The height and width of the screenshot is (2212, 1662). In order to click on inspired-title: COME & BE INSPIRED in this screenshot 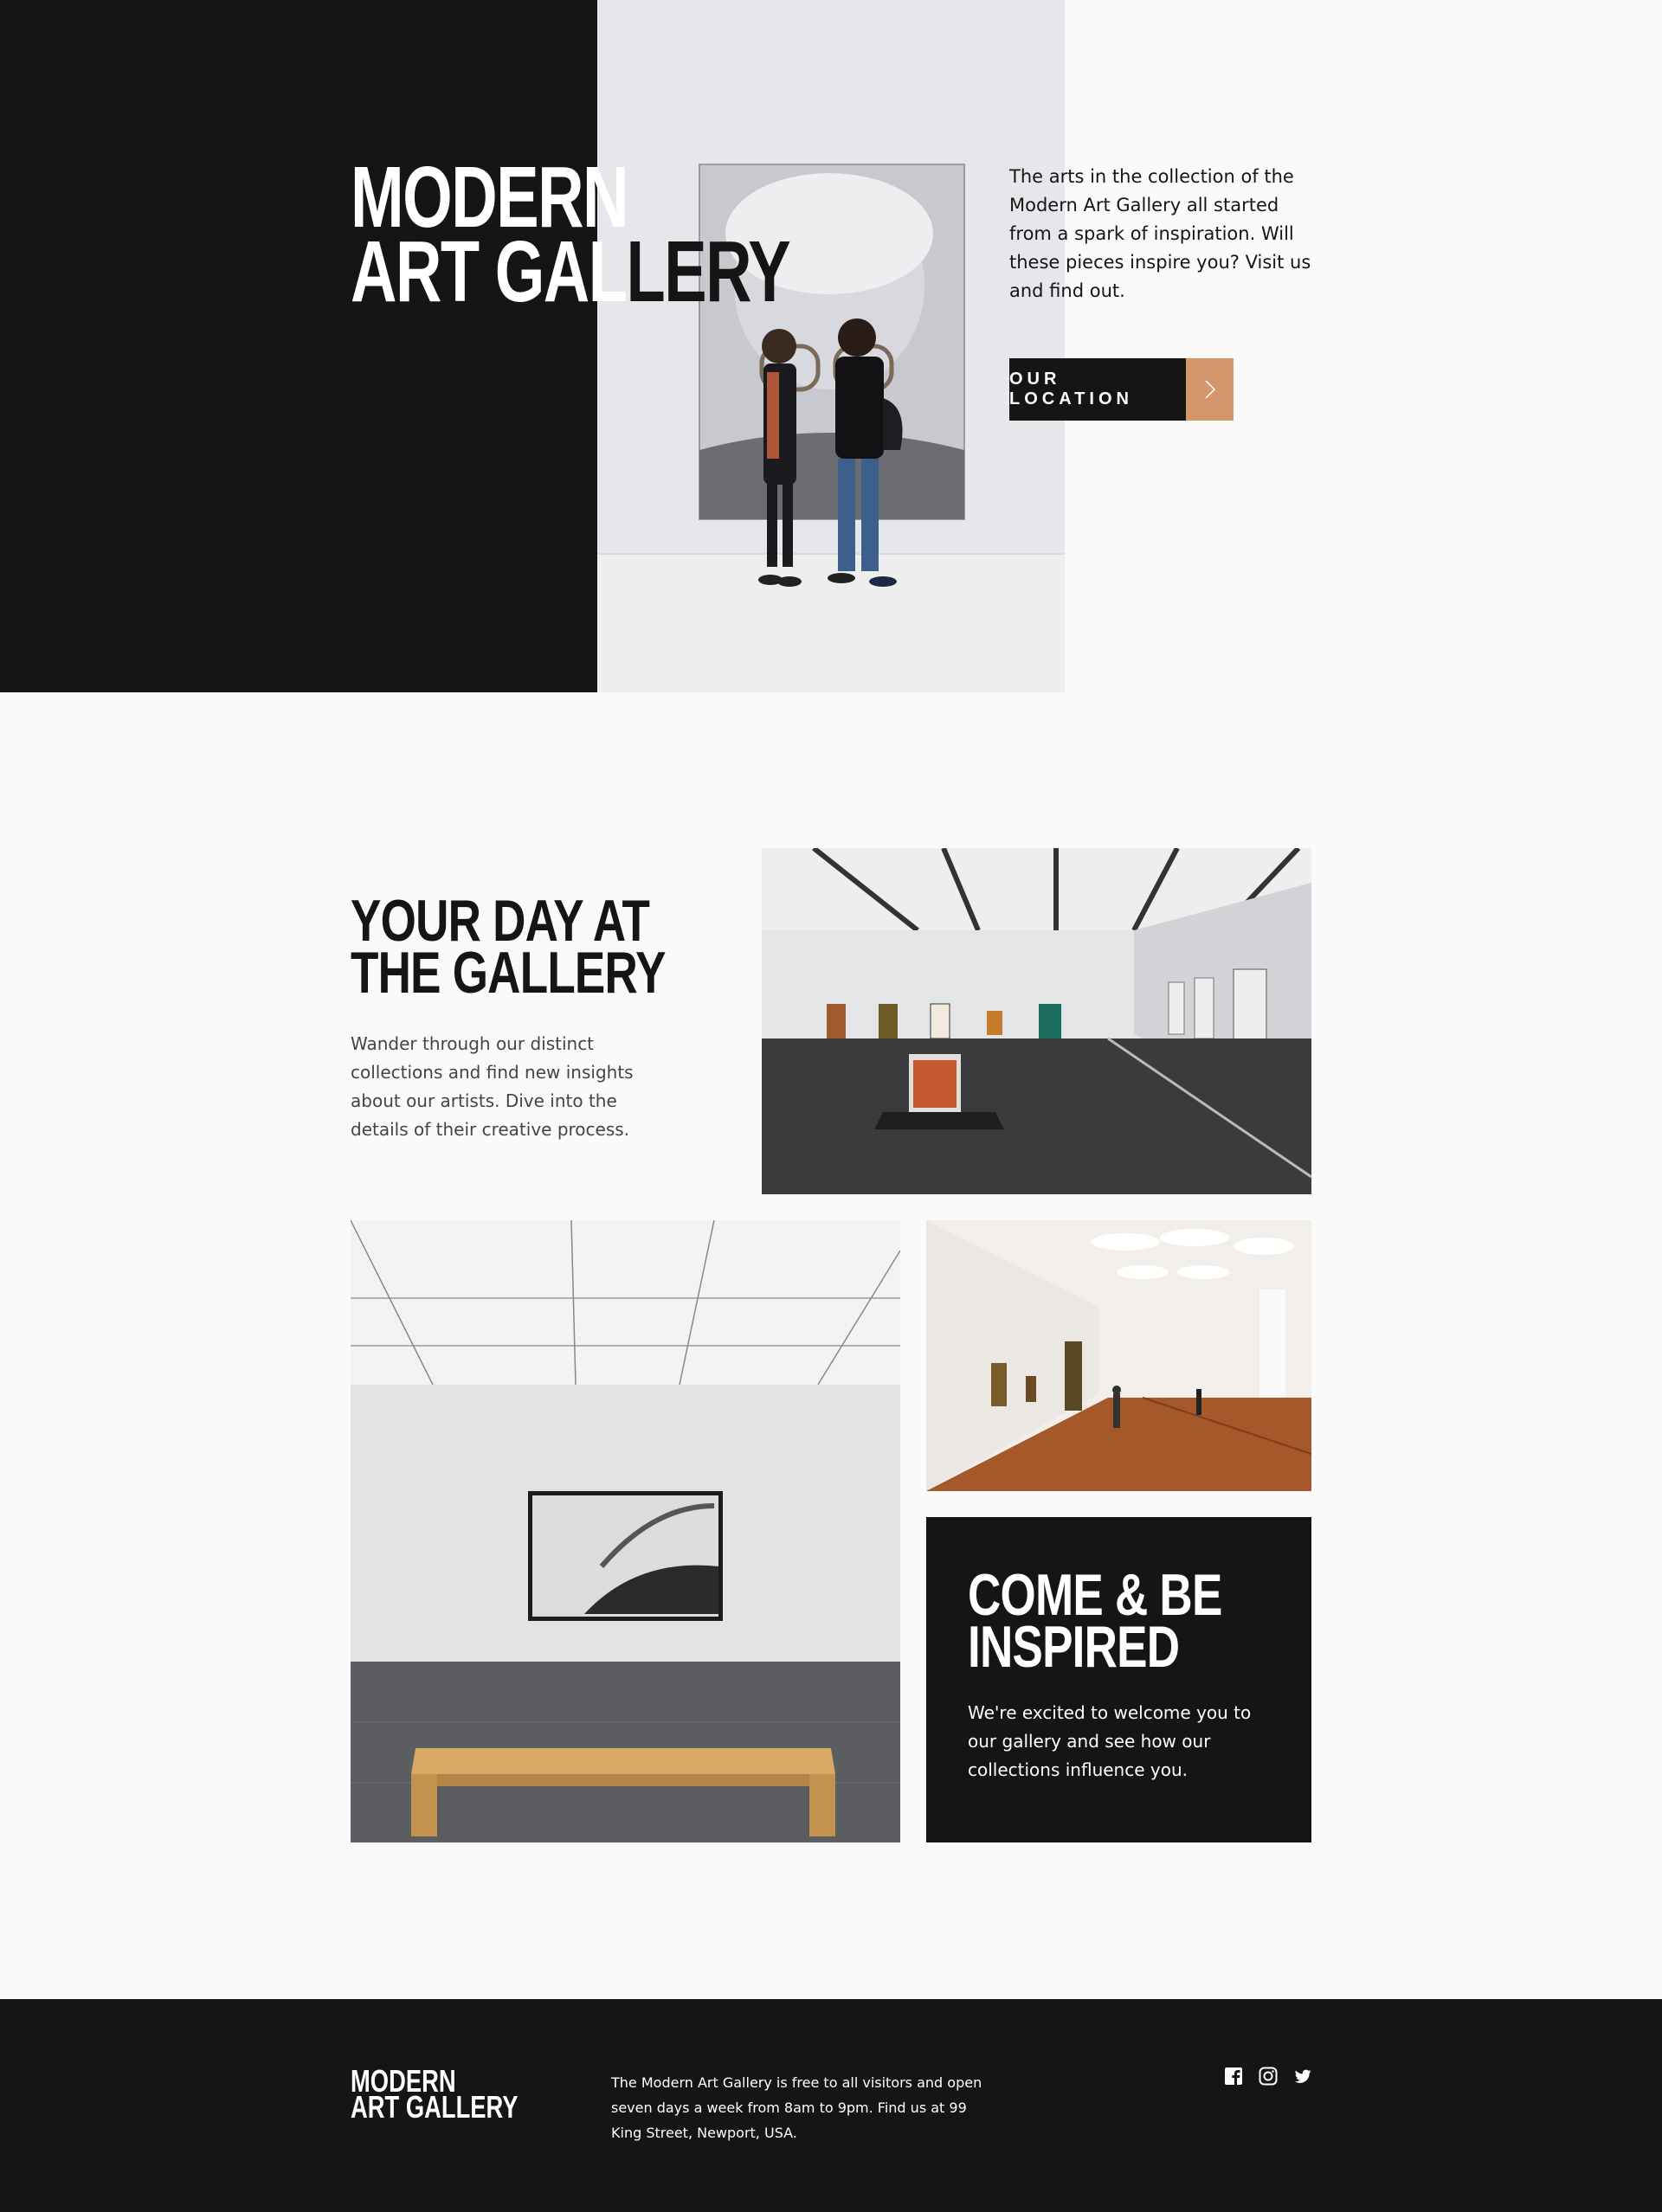, I will do `click(1095, 1621)`.